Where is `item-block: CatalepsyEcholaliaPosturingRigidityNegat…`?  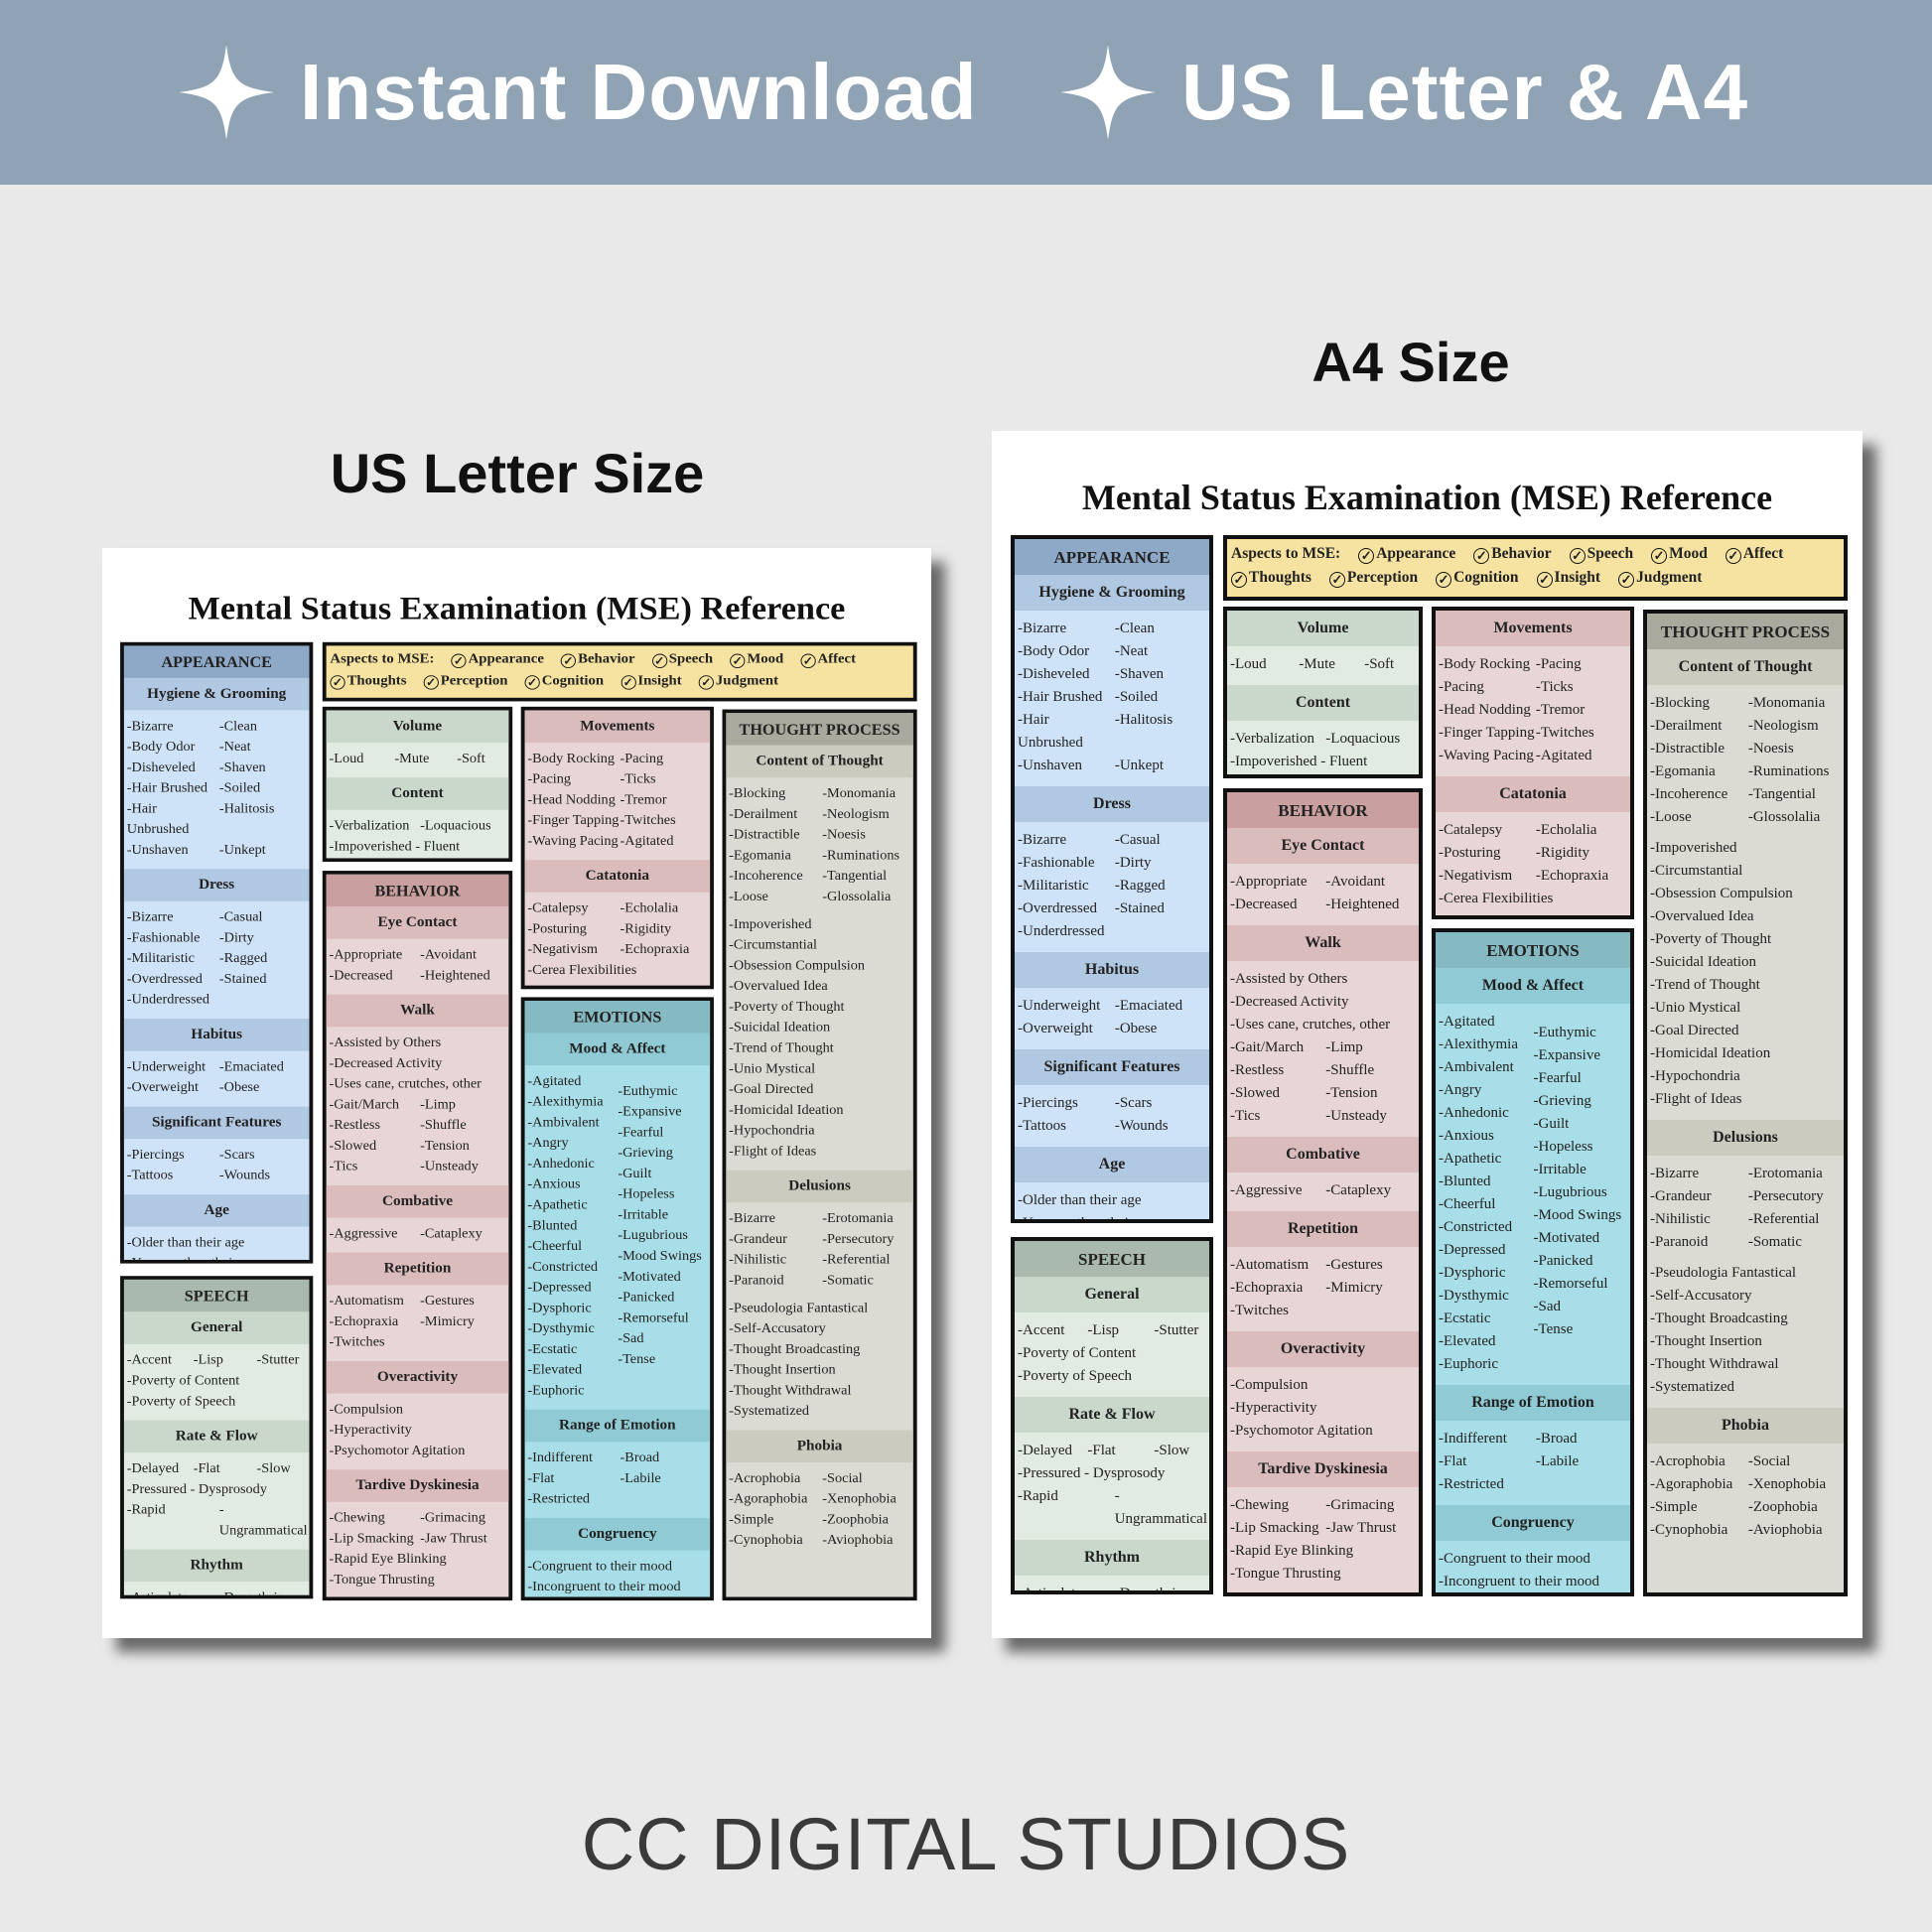
item-block: CatalepsyEcholaliaPosturingRigidityNegat… is located at coordinates (618, 939).